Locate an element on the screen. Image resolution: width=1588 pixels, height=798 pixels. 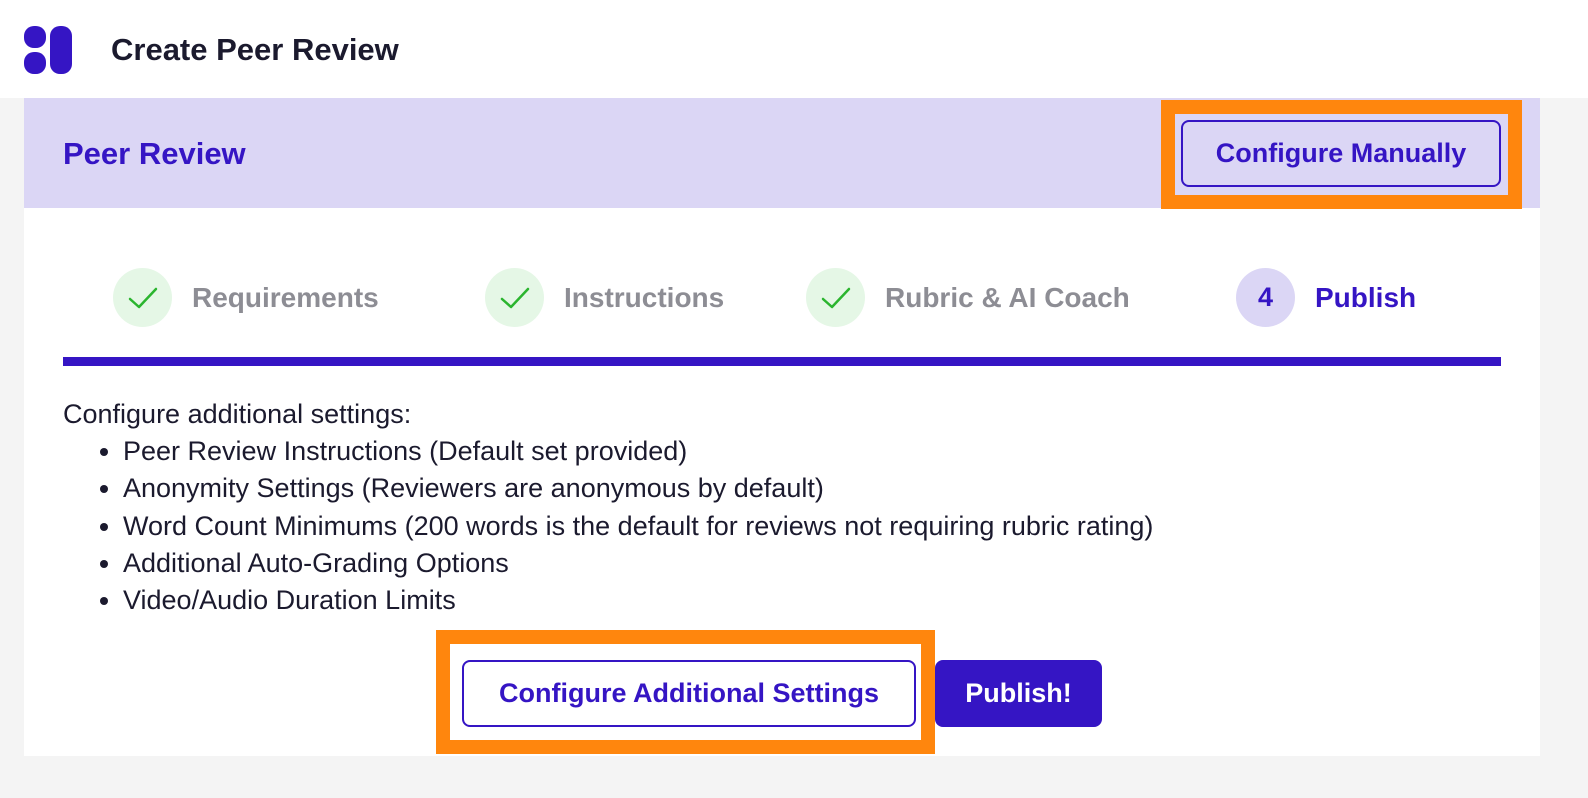
step-instructions: Instructions is located at coordinates (604, 297).